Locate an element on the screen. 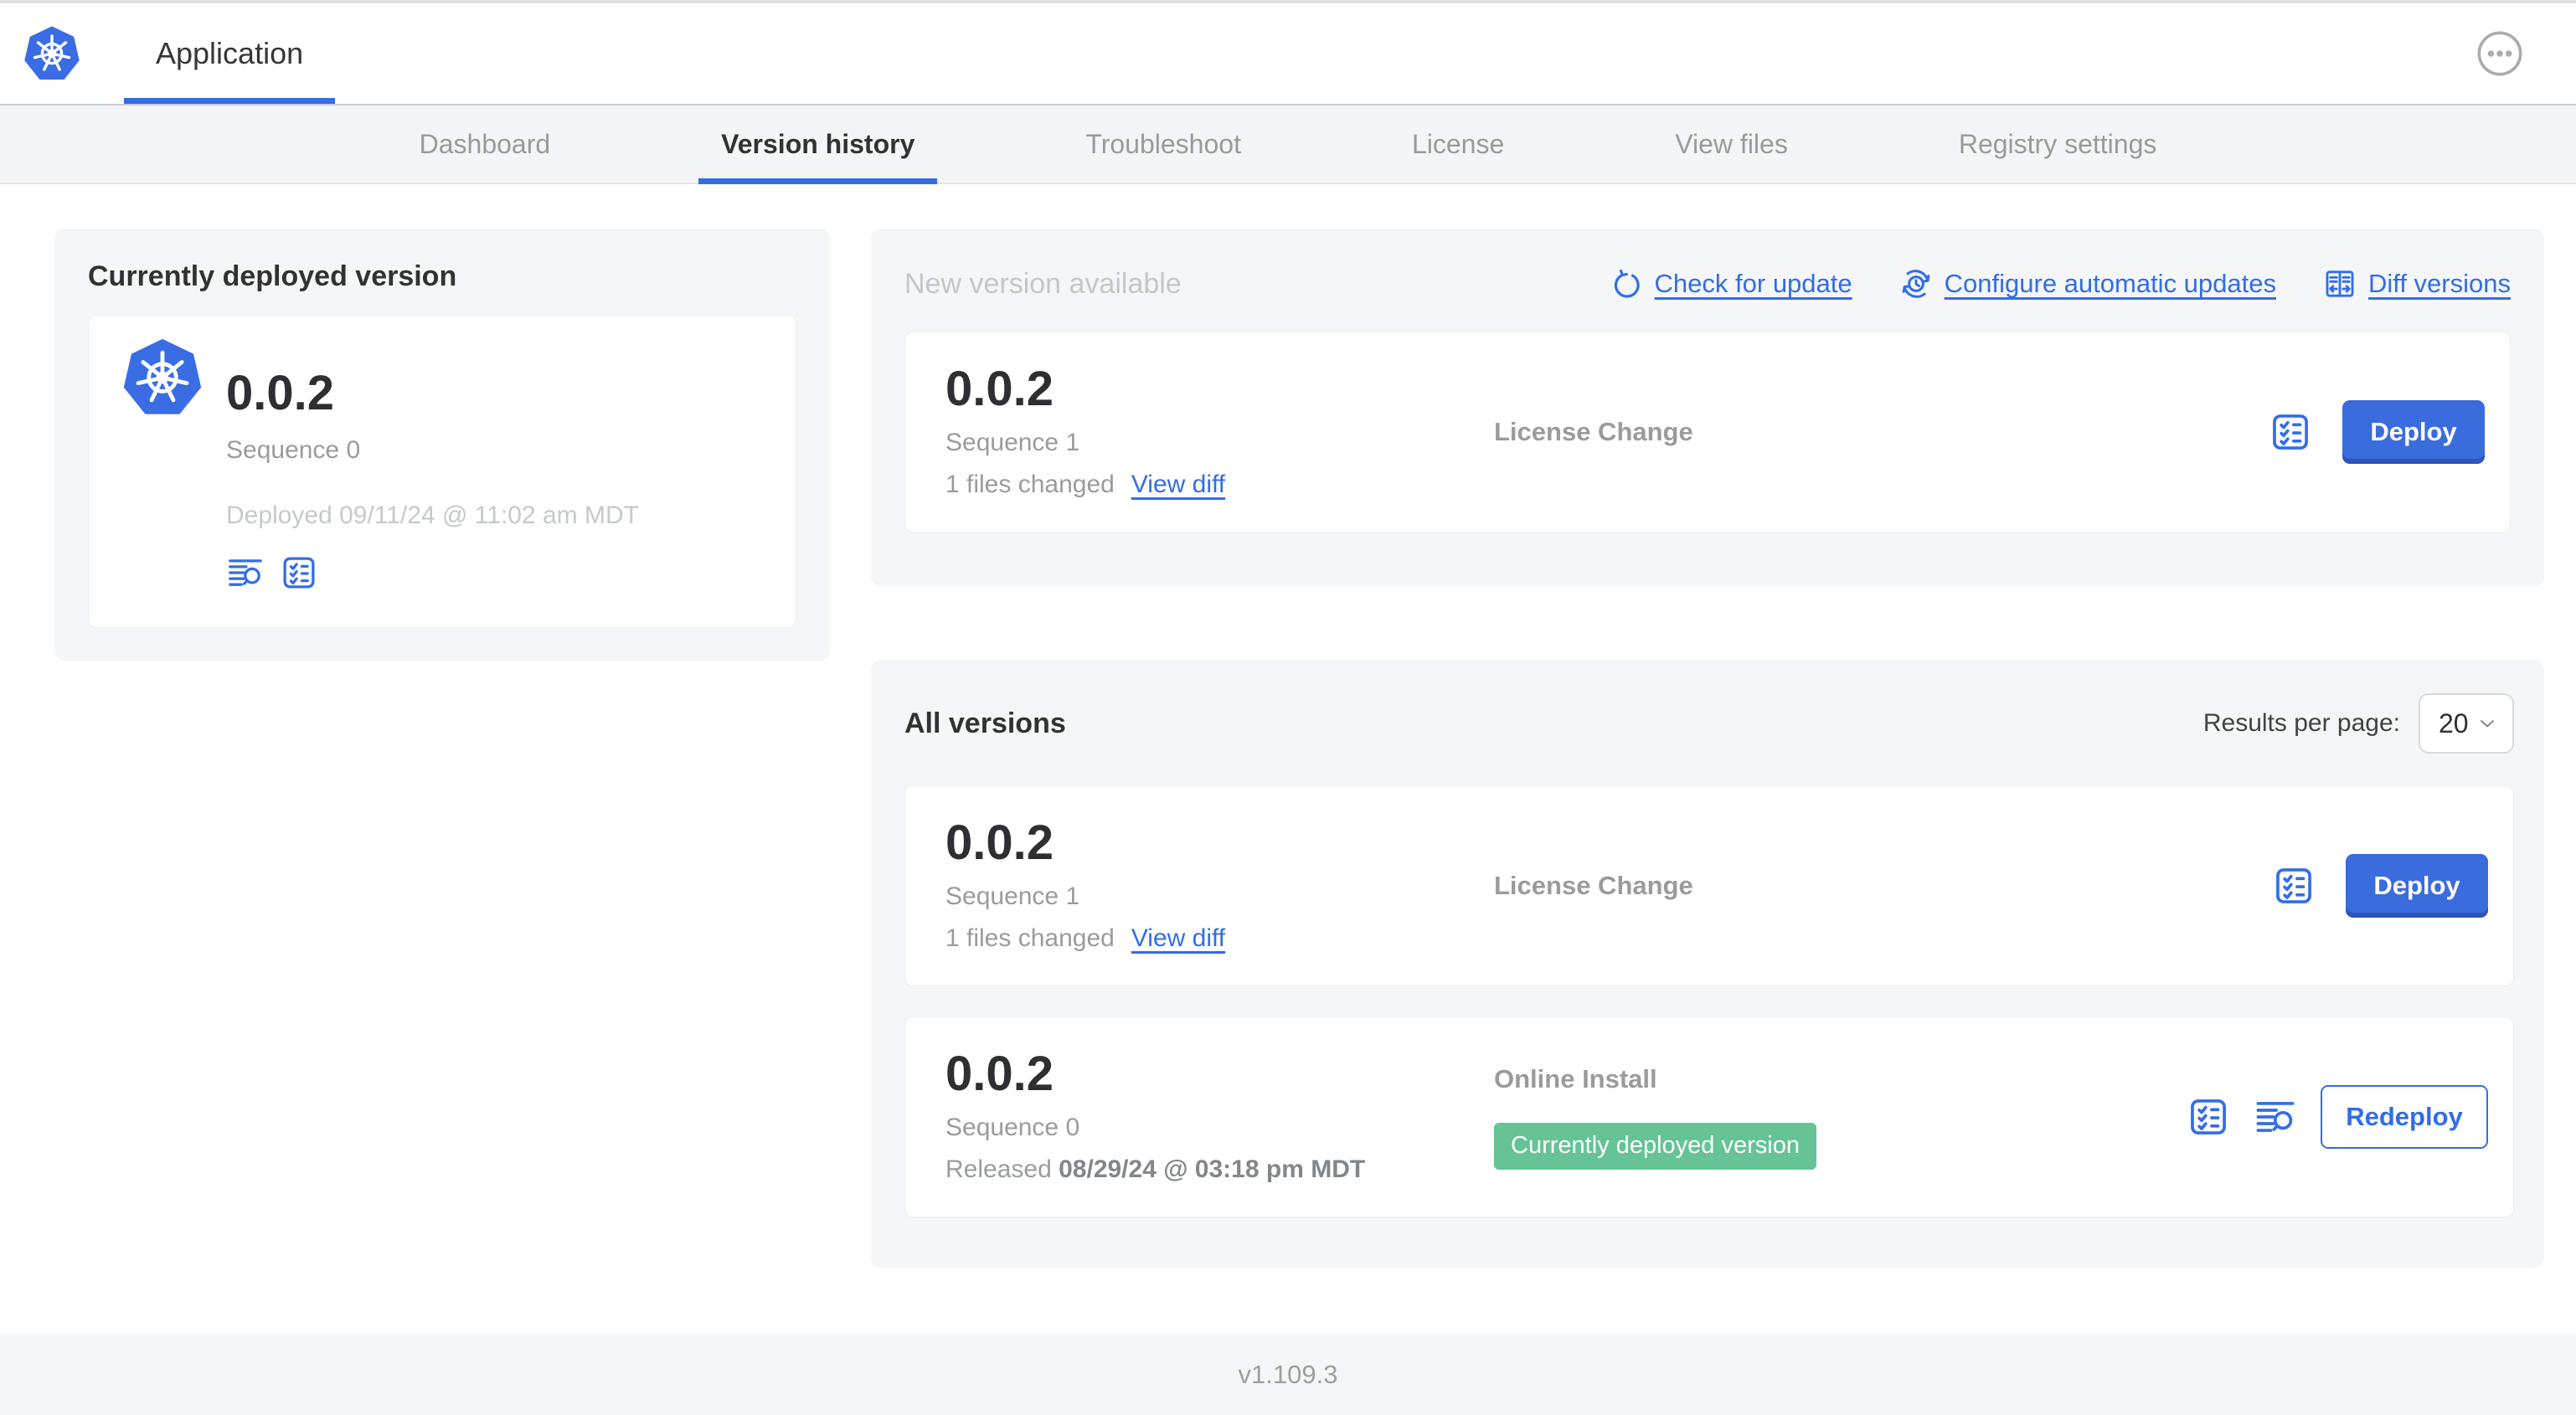 Image resolution: width=2576 pixels, height=1415 pixels. new-version-files-row: 1 files changed View diff is located at coordinates (1219, 485).